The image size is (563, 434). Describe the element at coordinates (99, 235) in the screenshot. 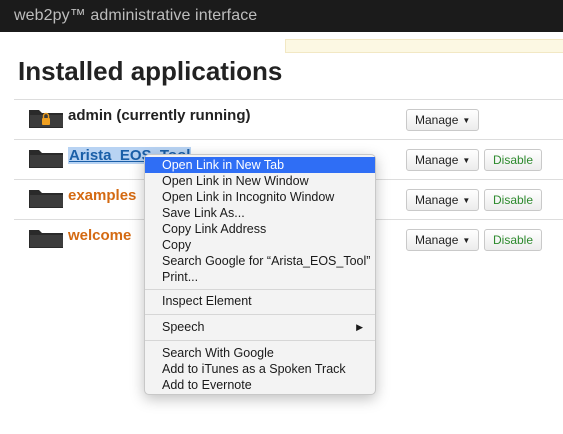

I see `app-name-welcome: welcome` at that location.